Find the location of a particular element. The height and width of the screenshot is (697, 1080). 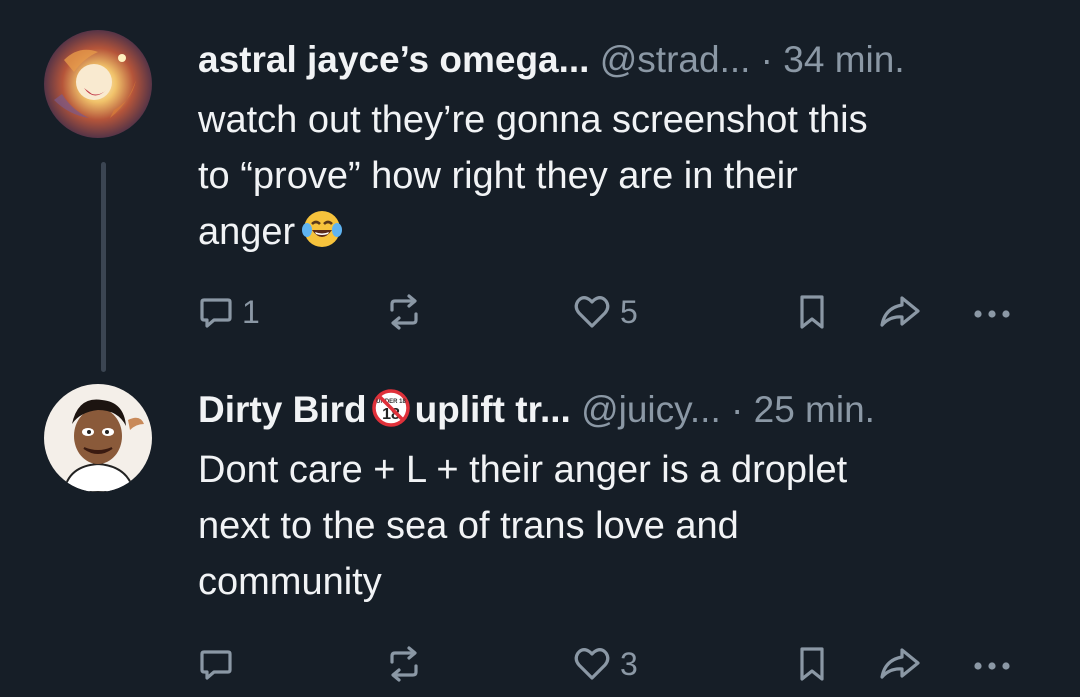

like-count: 3 is located at coordinates (629, 663).